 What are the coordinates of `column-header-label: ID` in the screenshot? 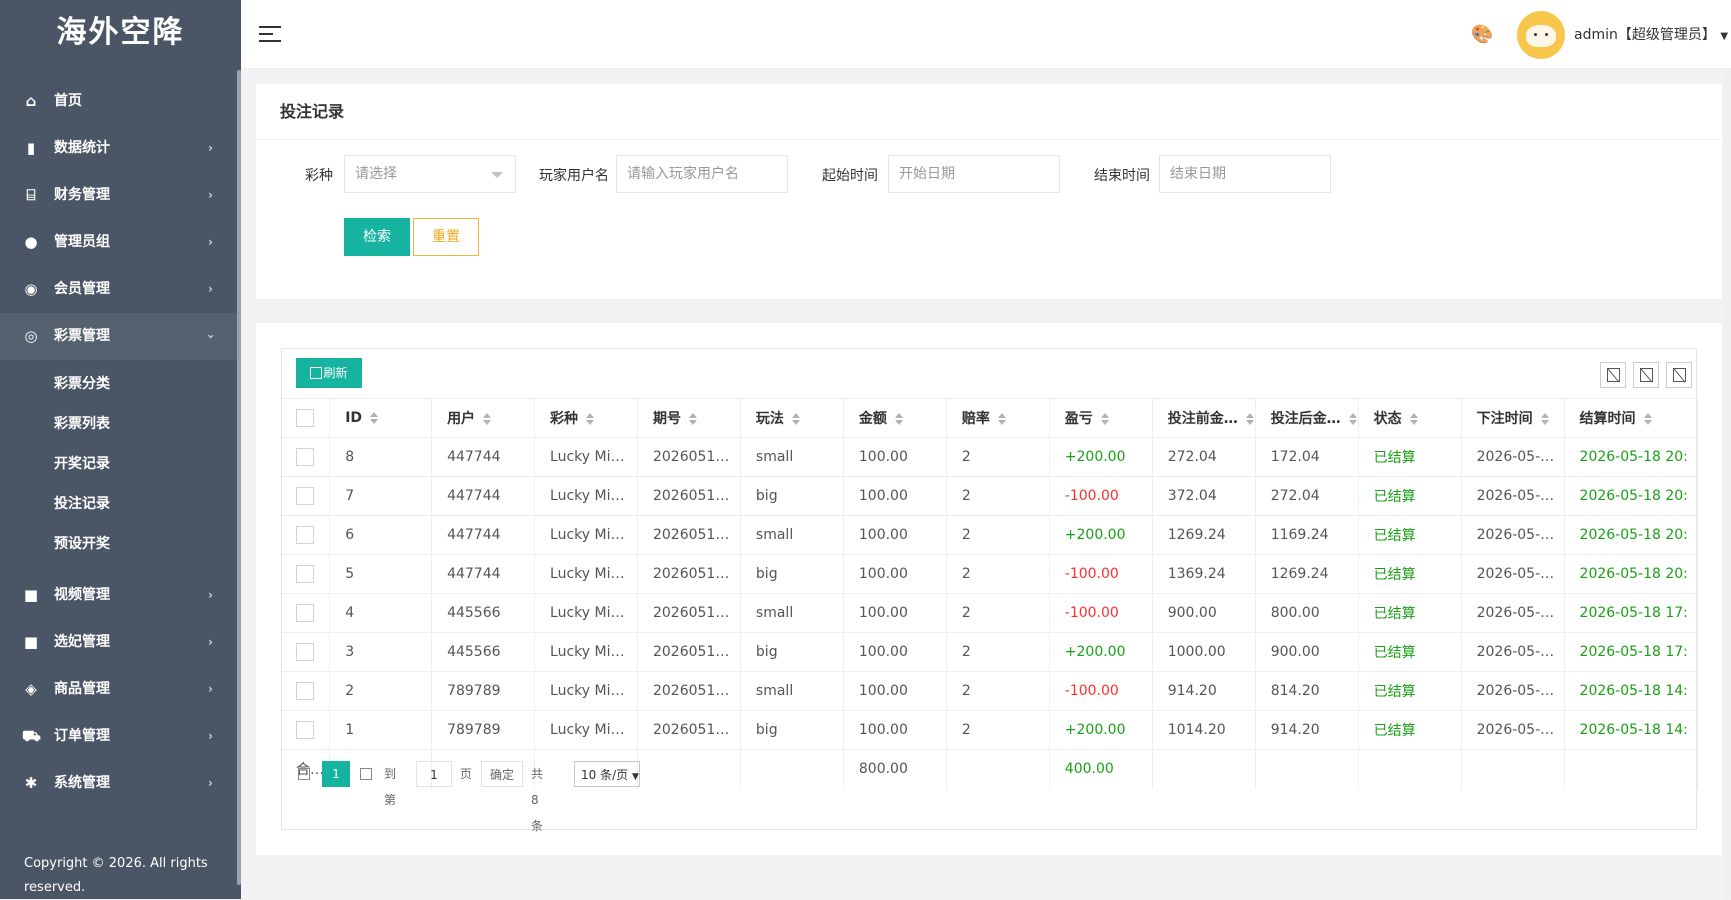 It's located at (354, 418).